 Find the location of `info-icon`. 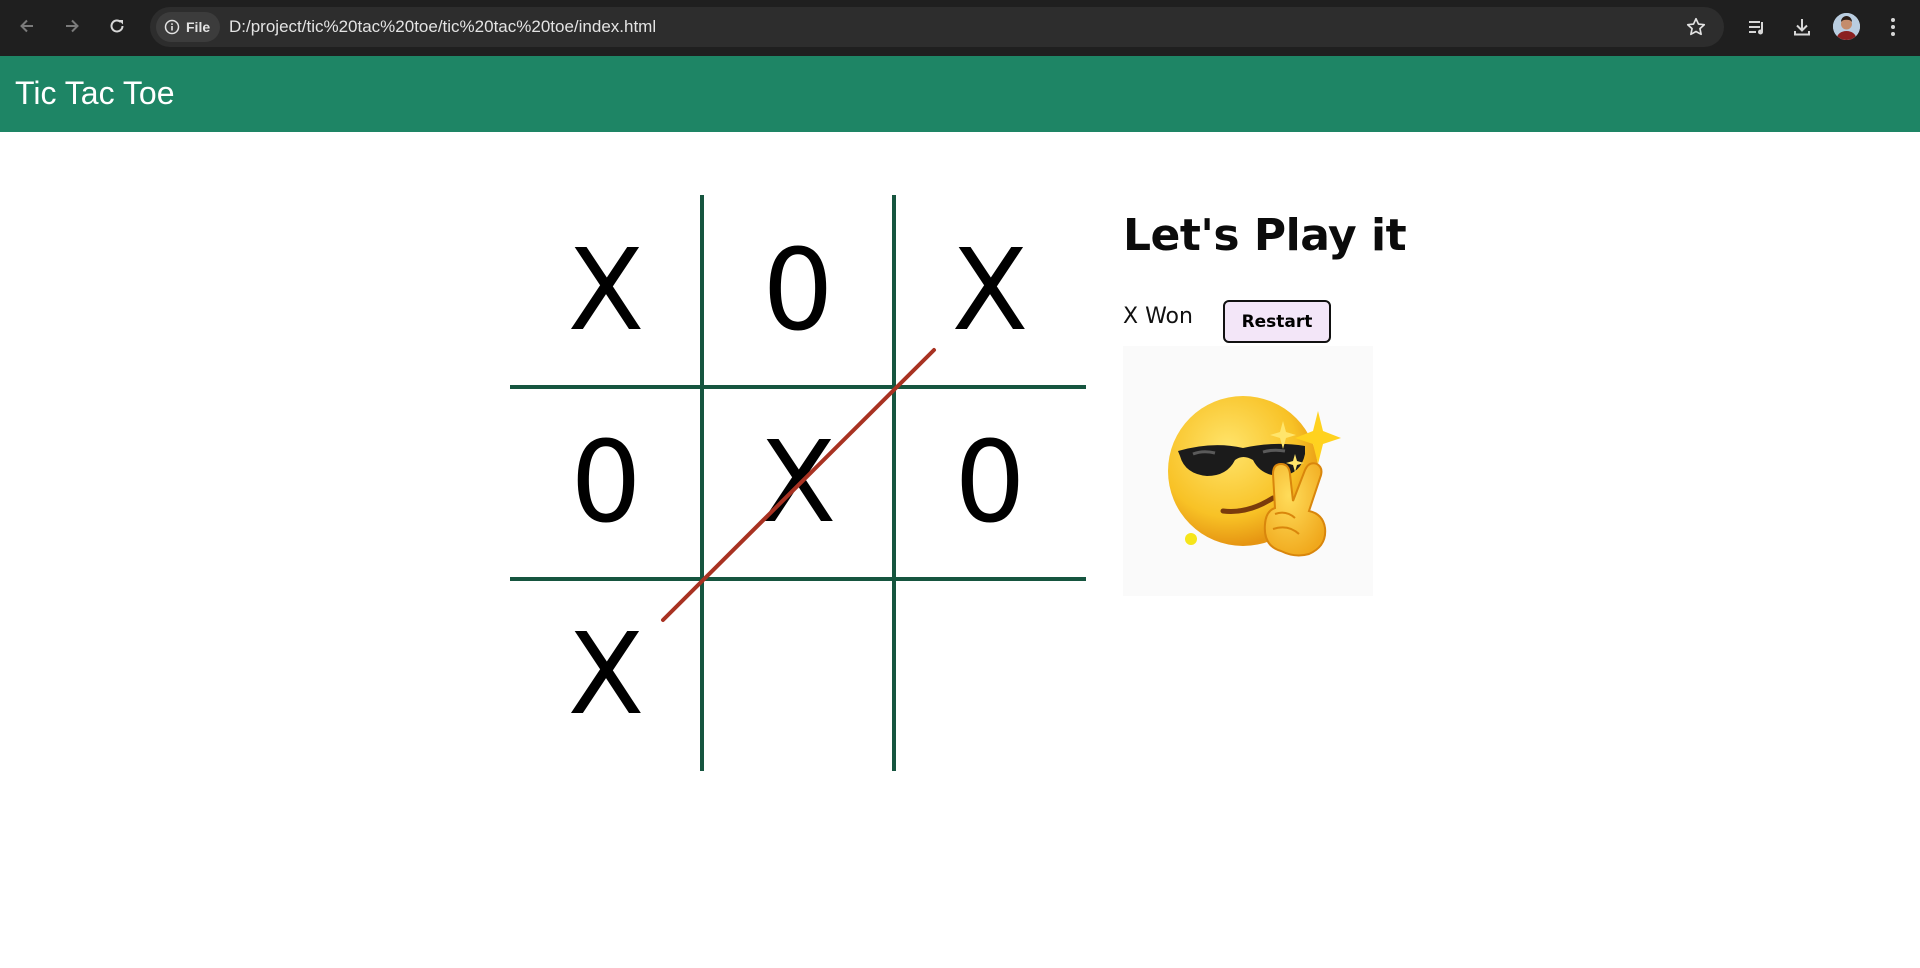

info-icon is located at coordinates (172, 27).